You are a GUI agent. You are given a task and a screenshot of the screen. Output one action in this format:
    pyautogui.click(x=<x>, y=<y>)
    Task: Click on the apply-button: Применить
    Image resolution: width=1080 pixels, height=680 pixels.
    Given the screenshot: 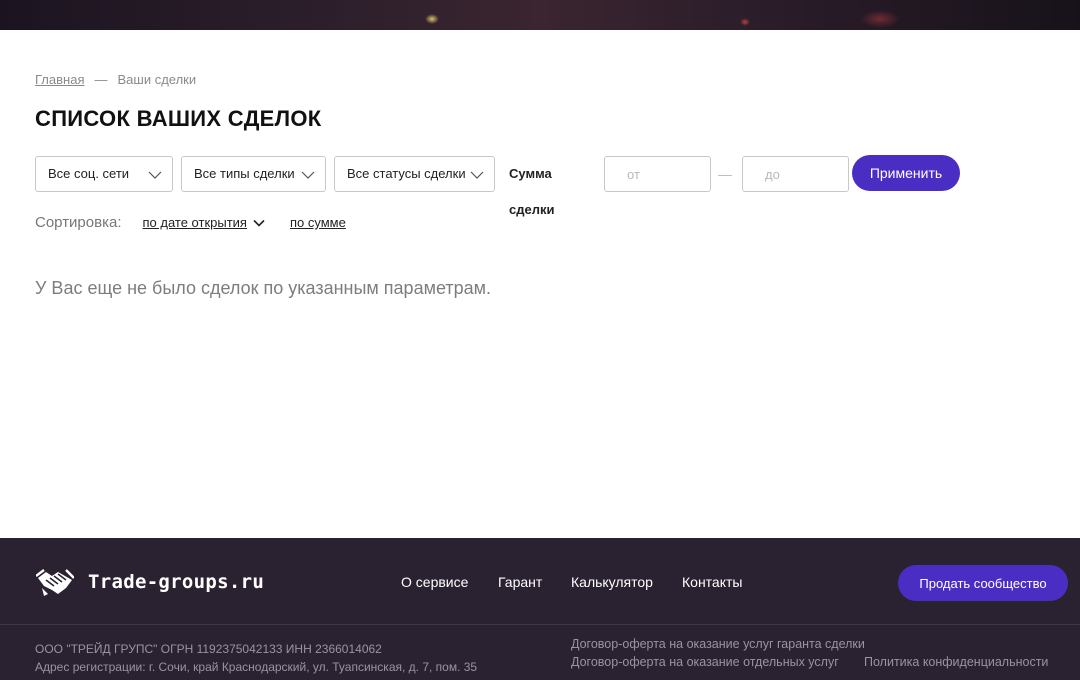 What is the action you would take?
    pyautogui.click(x=906, y=173)
    